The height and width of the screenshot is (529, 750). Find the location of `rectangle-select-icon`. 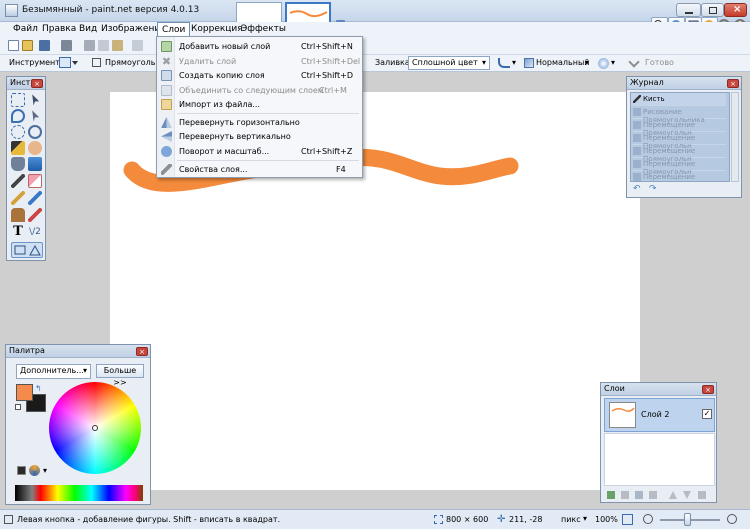

rectangle-select-icon is located at coordinates (18, 100).